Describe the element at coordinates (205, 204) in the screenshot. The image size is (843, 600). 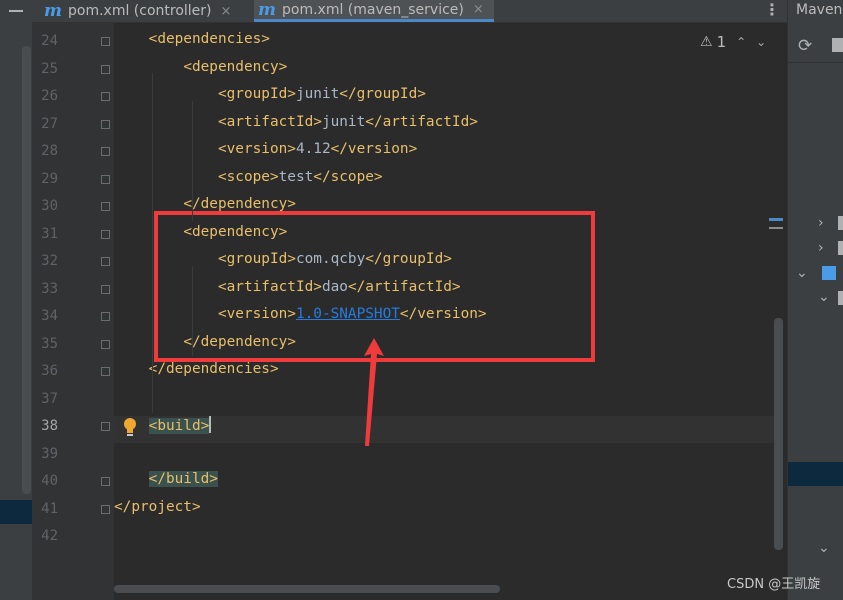
I see `code-line: </dependency>` at that location.